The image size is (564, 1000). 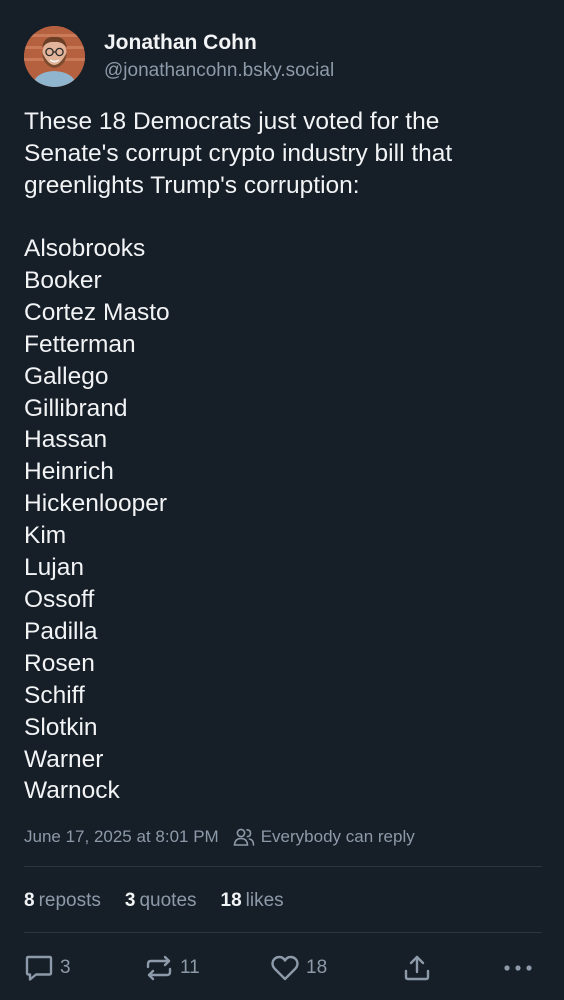 I want to click on engagement-stats: 8 reposts 3 quotes 18 likes, so click(x=282, y=901).